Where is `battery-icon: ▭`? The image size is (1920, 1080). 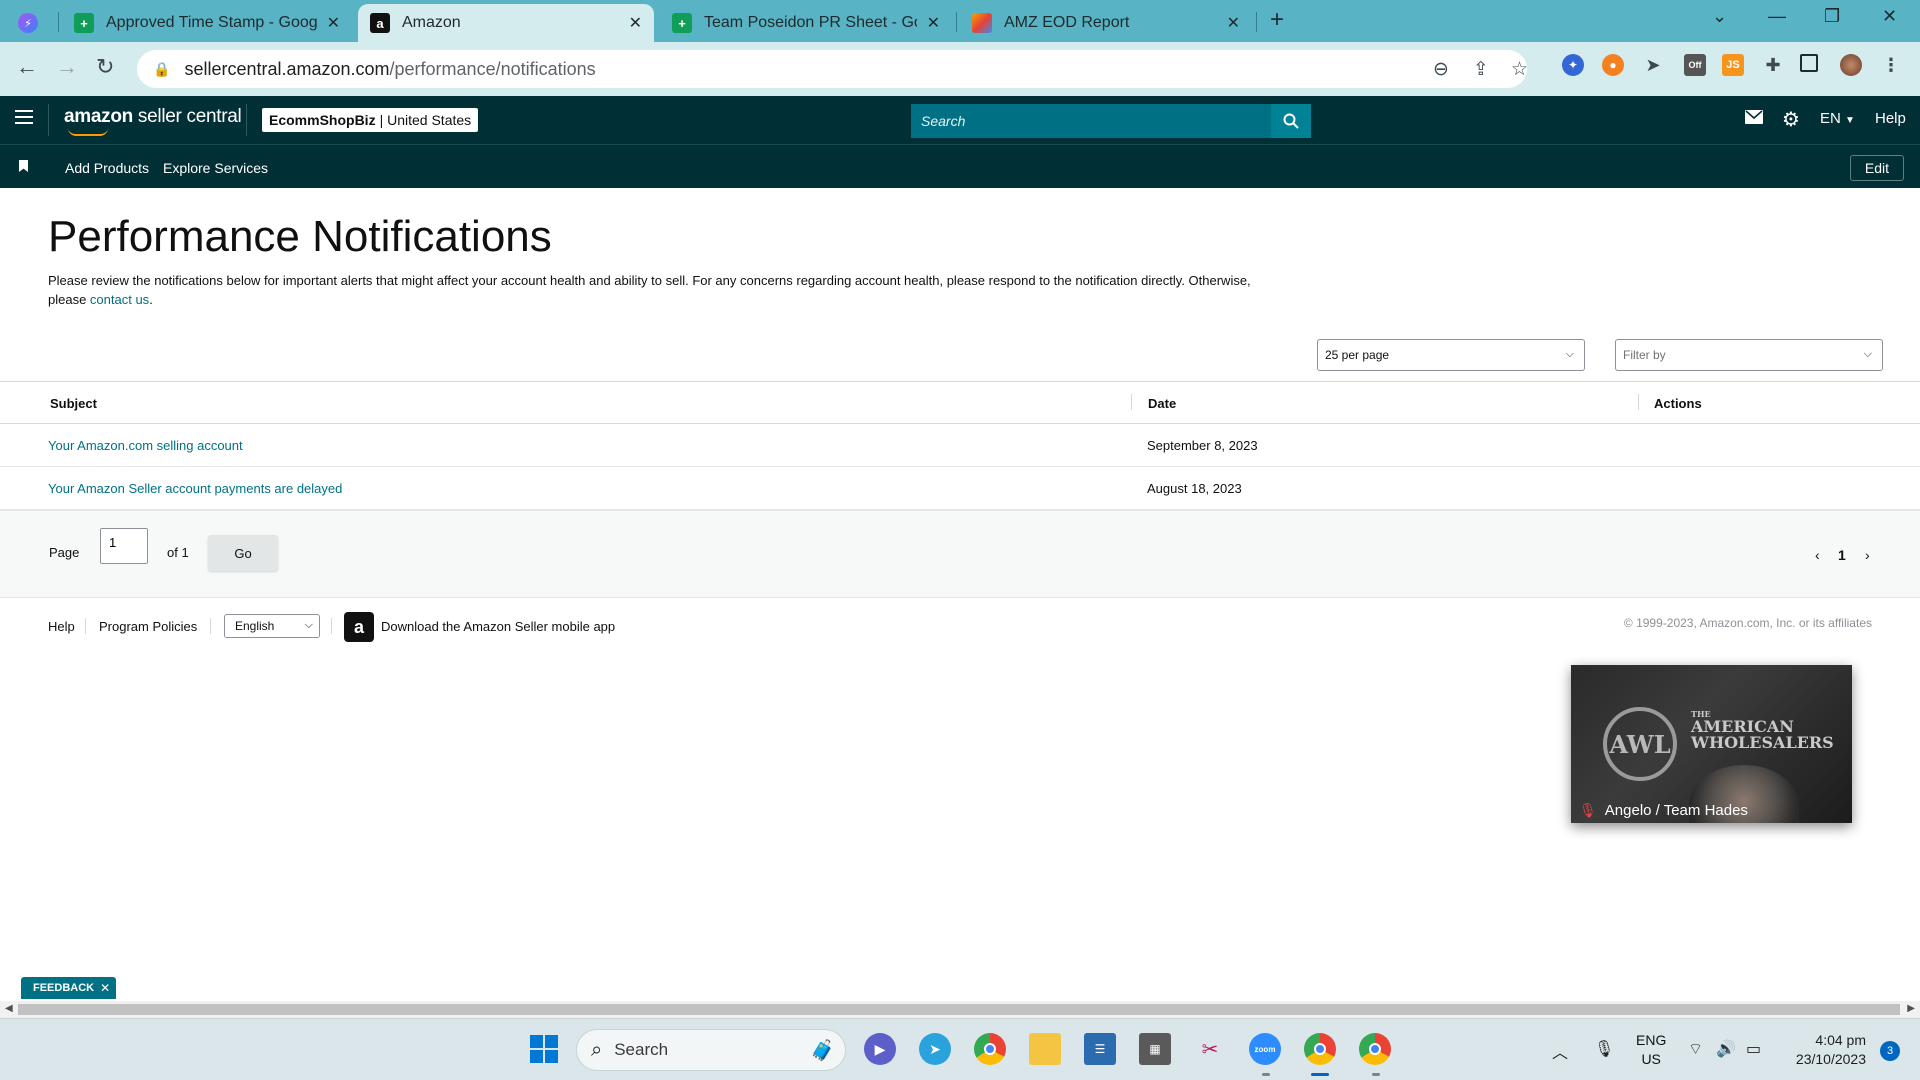 battery-icon: ▭ is located at coordinates (1753, 1049).